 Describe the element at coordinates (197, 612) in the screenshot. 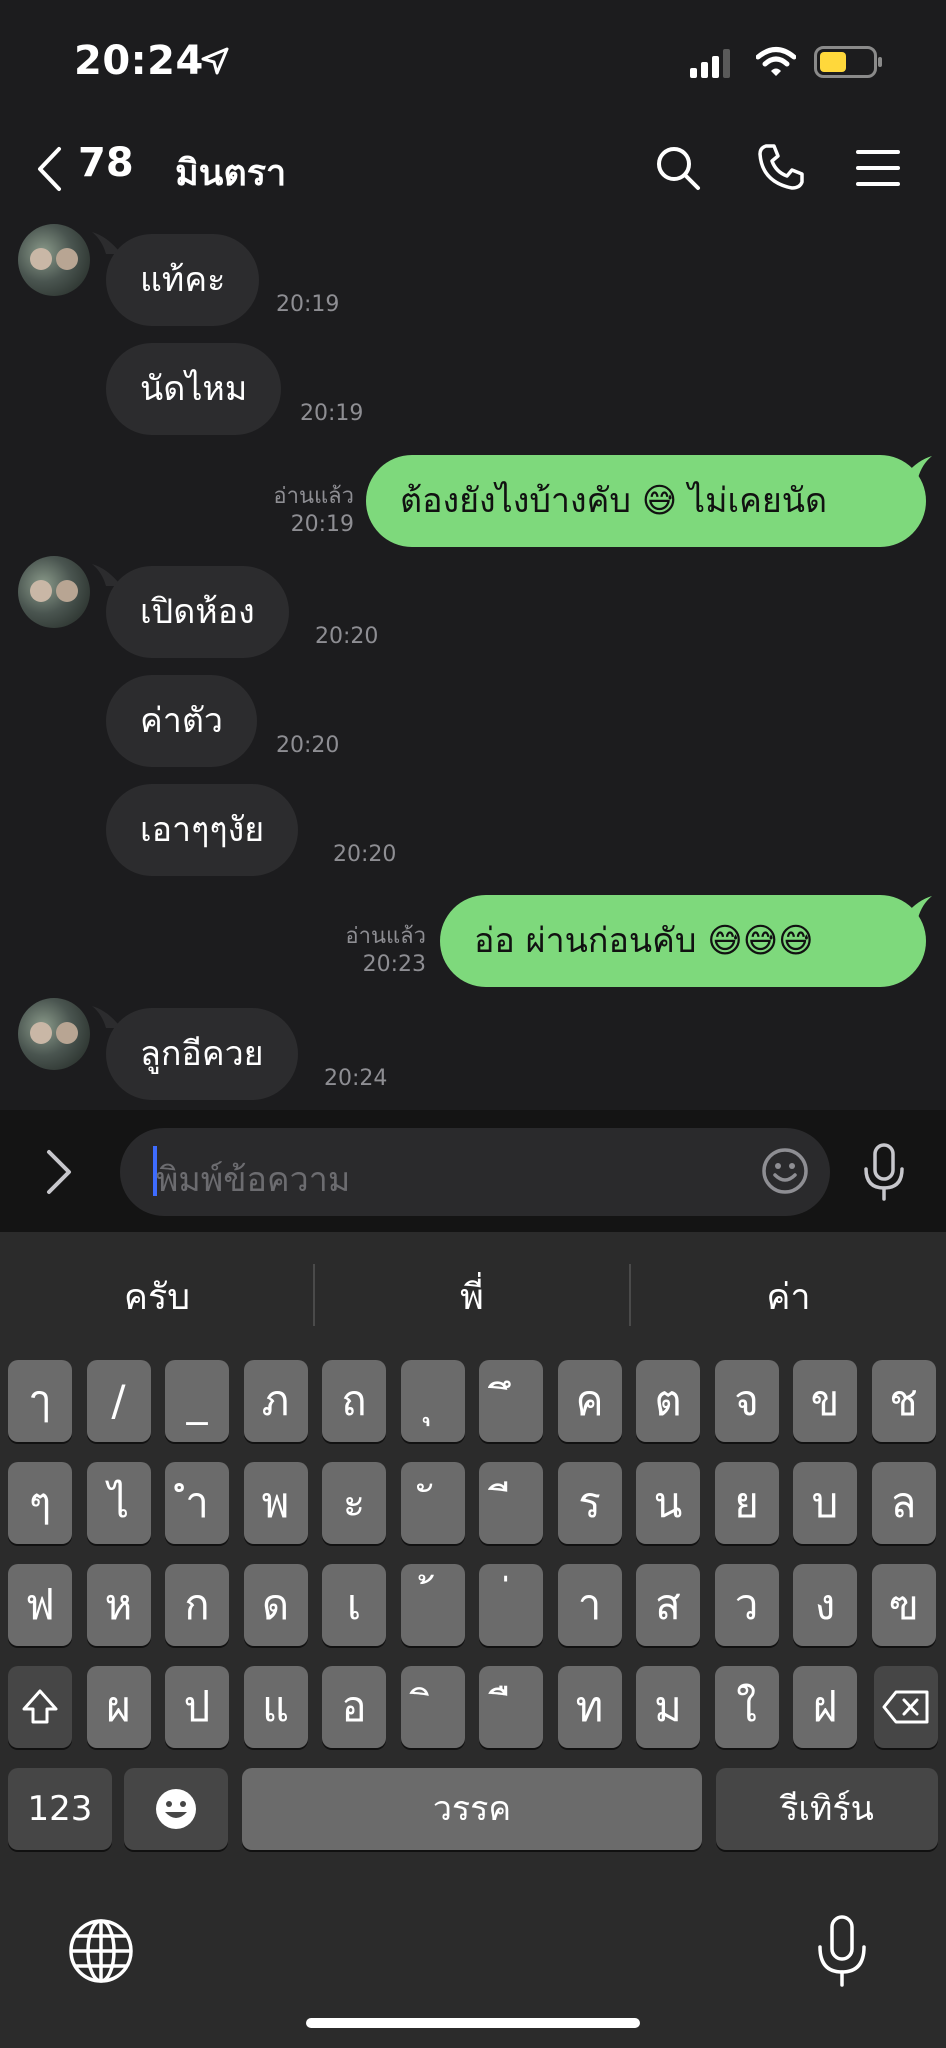

I see `message-bubble-incoming: เปิดห้อง` at that location.